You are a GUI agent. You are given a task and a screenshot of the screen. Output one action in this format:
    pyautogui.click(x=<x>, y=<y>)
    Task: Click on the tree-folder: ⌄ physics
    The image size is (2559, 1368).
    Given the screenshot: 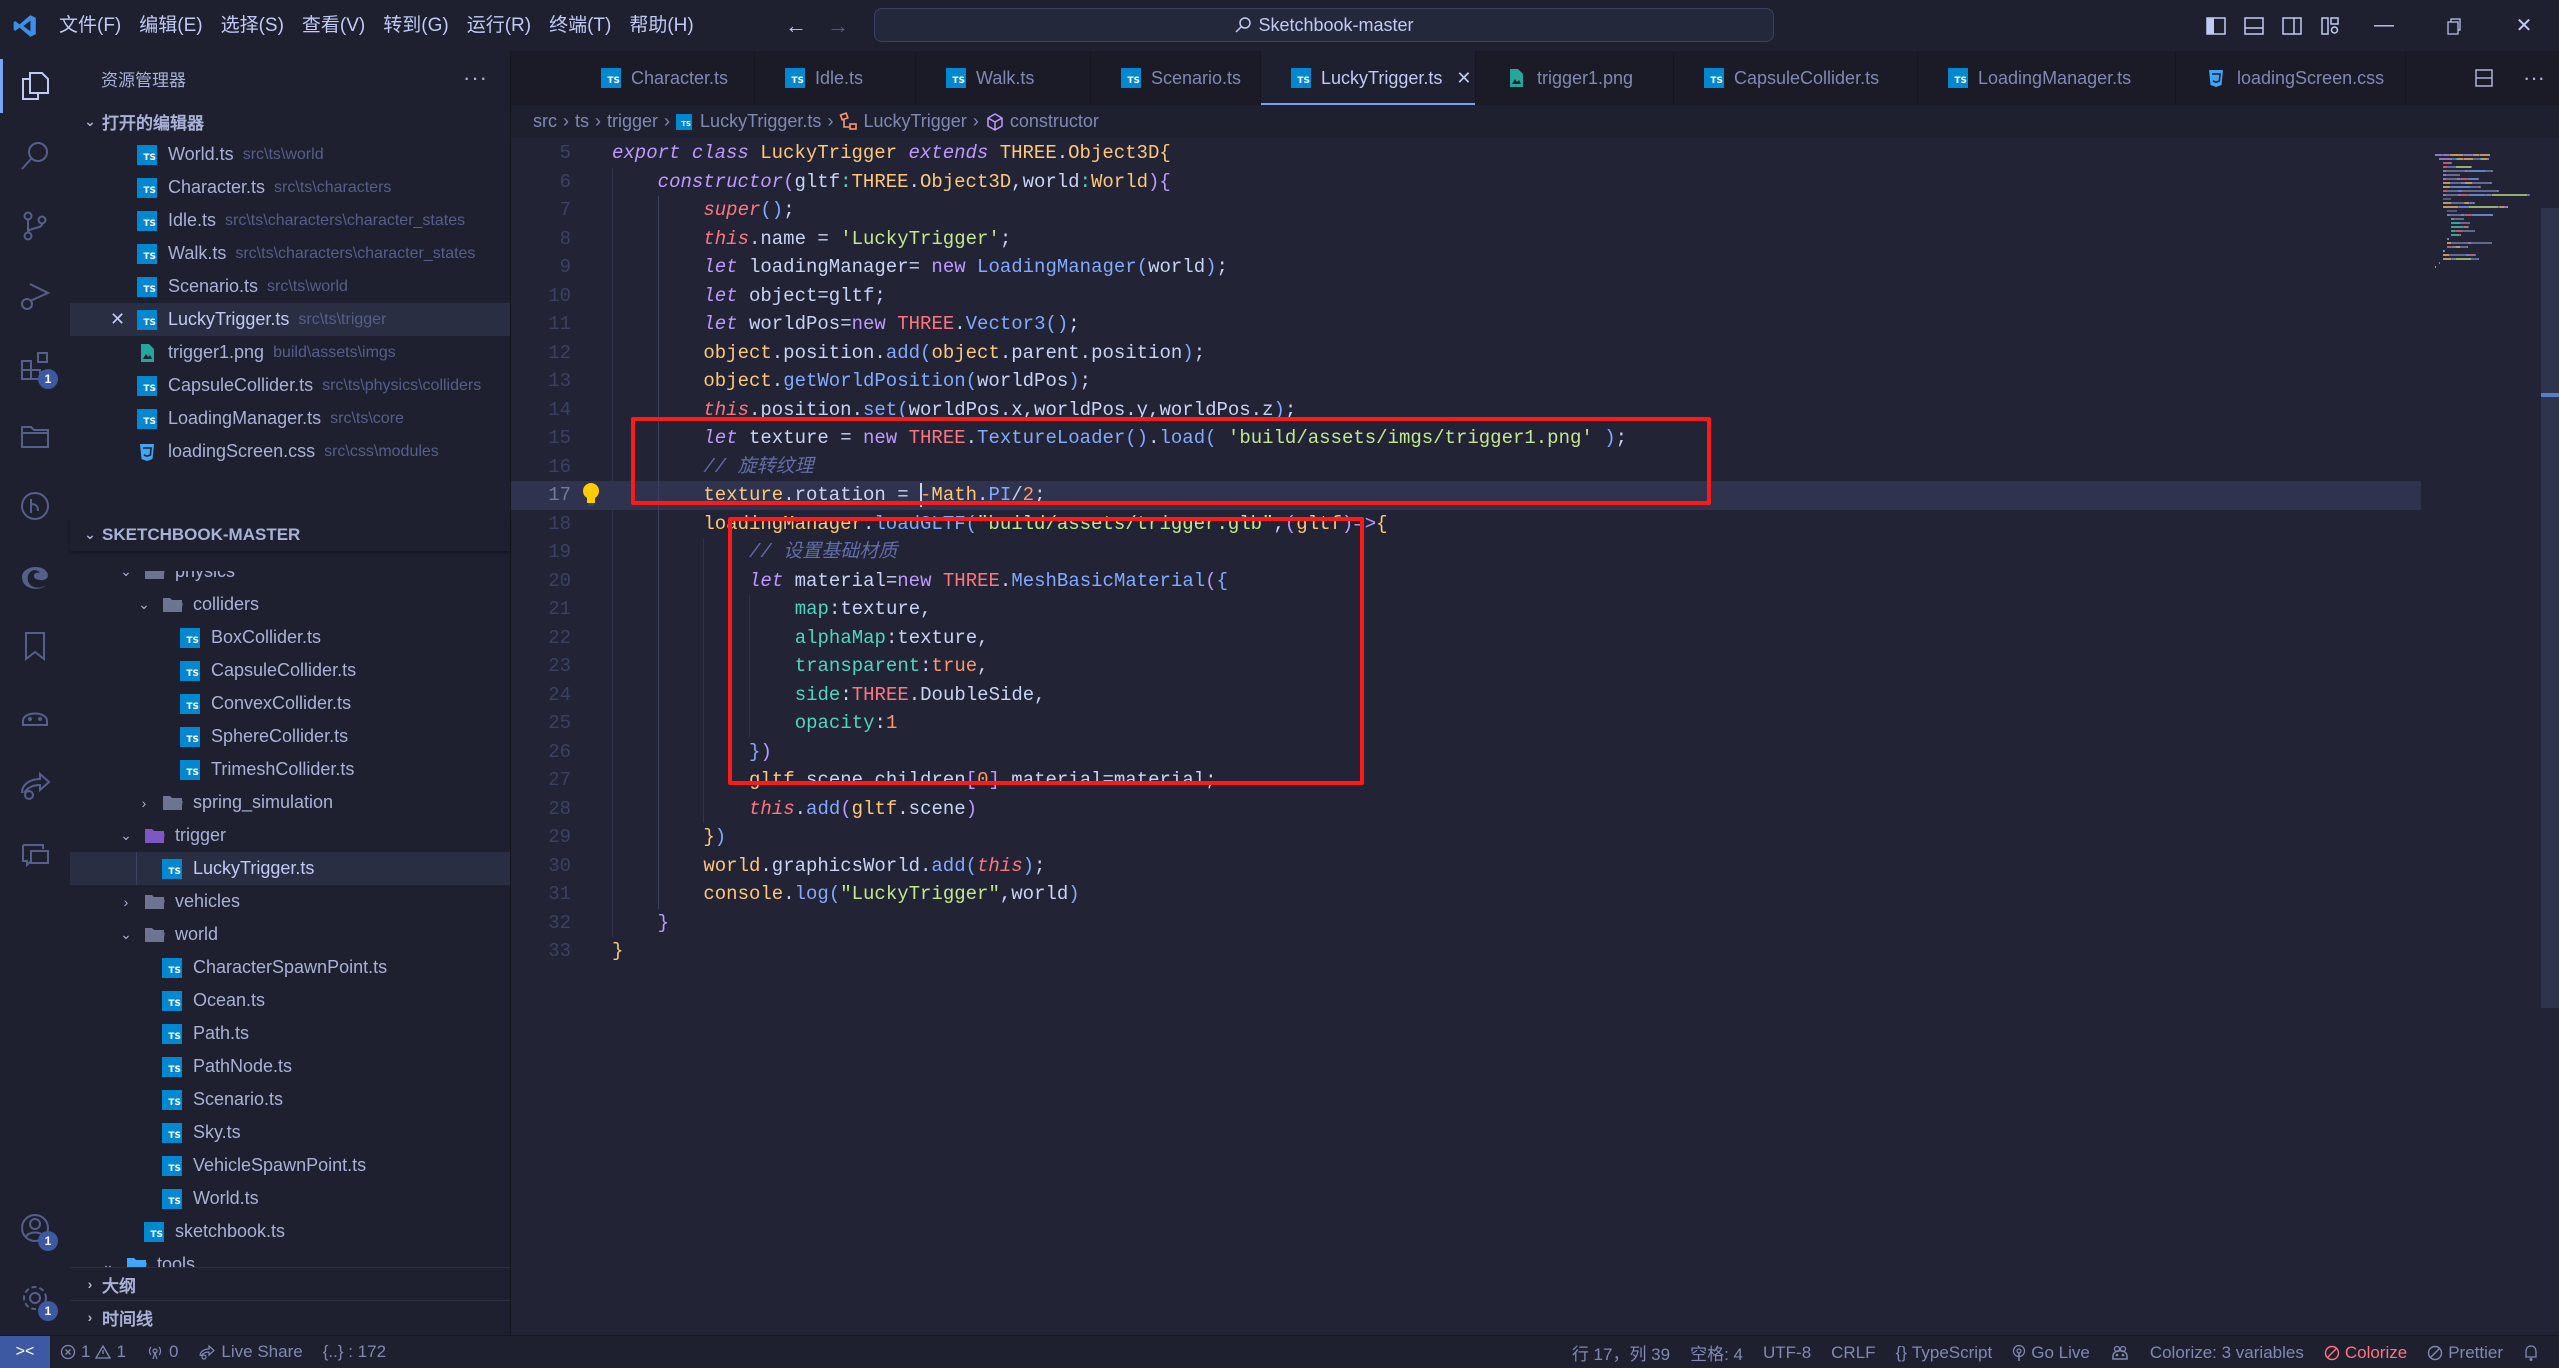 What is the action you would take?
    pyautogui.click(x=290, y=579)
    